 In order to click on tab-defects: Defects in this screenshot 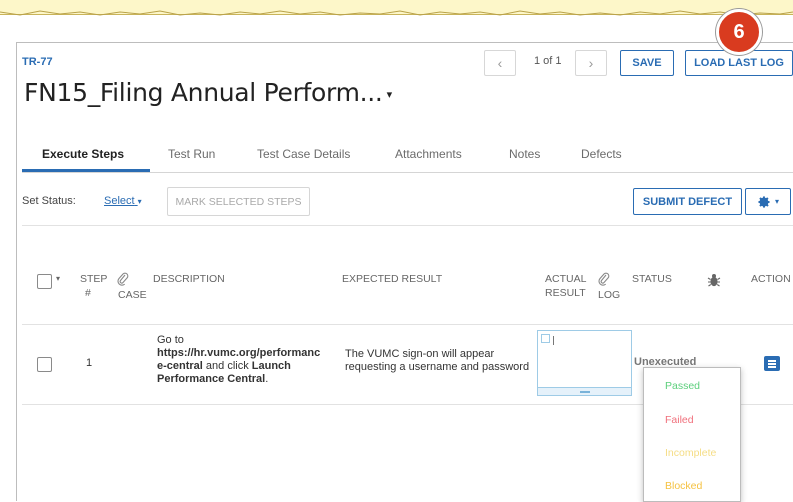, I will do `click(601, 154)`.